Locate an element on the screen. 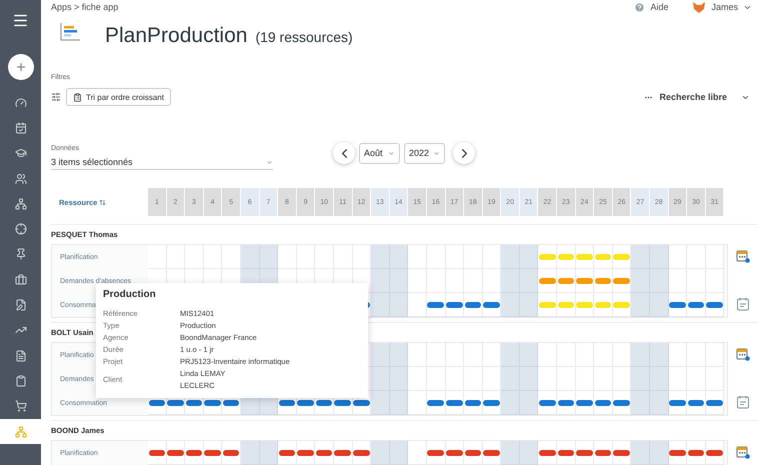  crosshair-icon is located at coordinates (20, 229).